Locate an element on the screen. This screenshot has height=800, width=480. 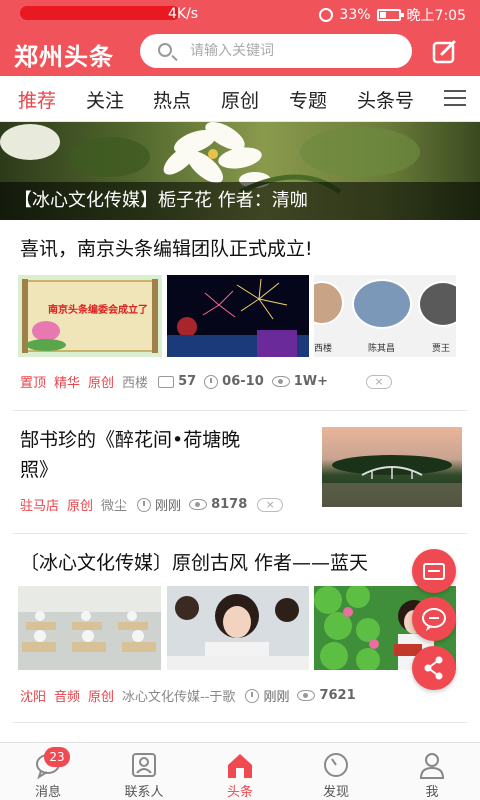
article-image-team-portraits: 西楼 陈其昌 贾王 is located at coordinates (385, 316).